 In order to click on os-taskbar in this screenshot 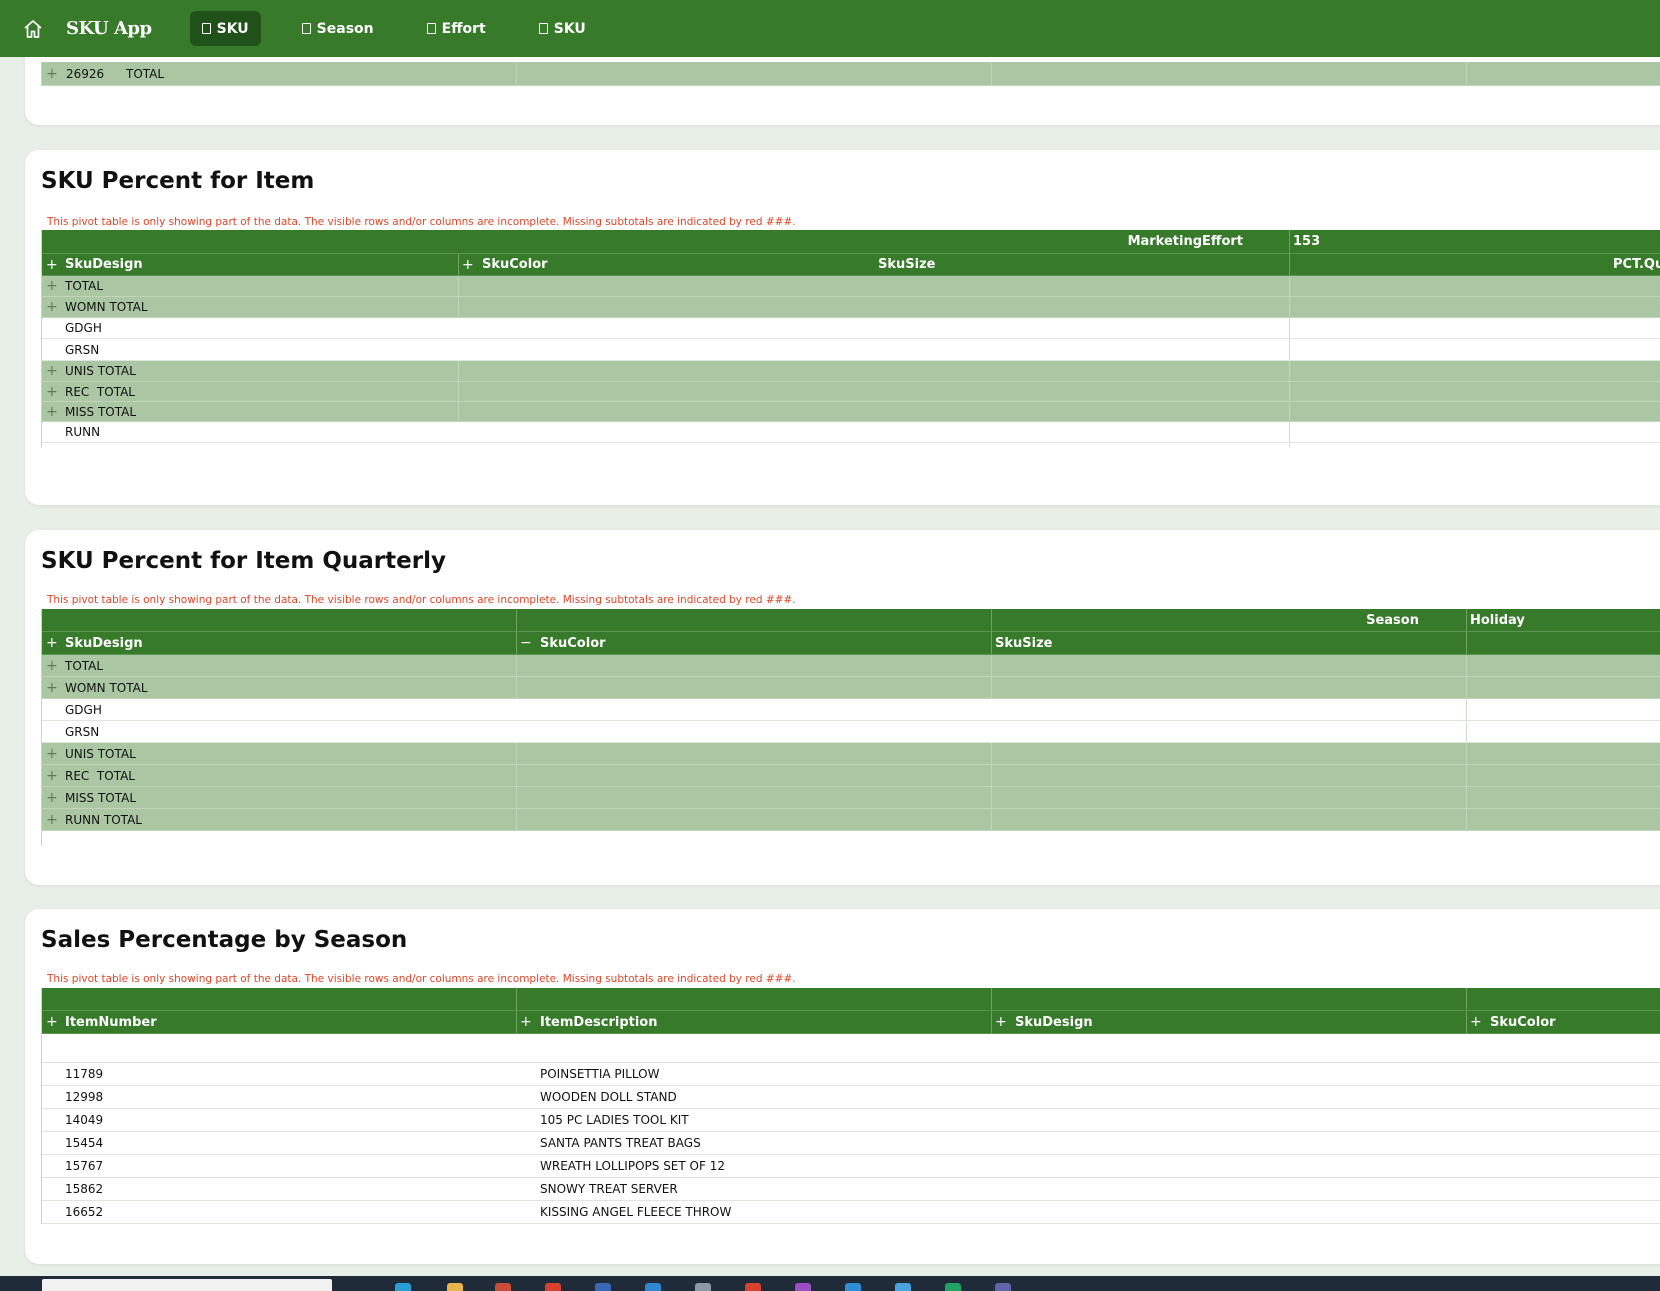, I will do `click(830, 1283)`.